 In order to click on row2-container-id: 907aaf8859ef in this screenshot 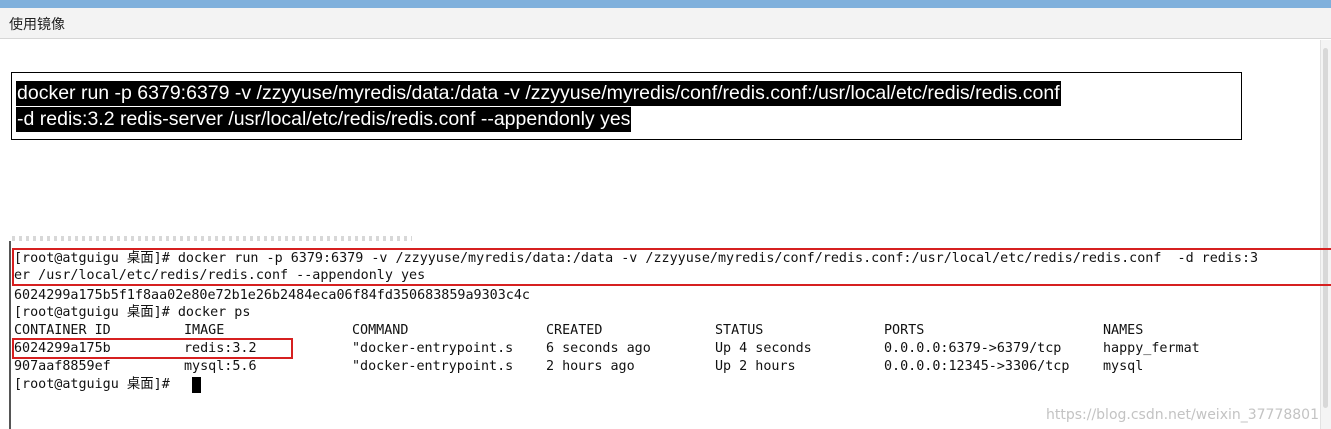, I will do `click(62, 366)`.